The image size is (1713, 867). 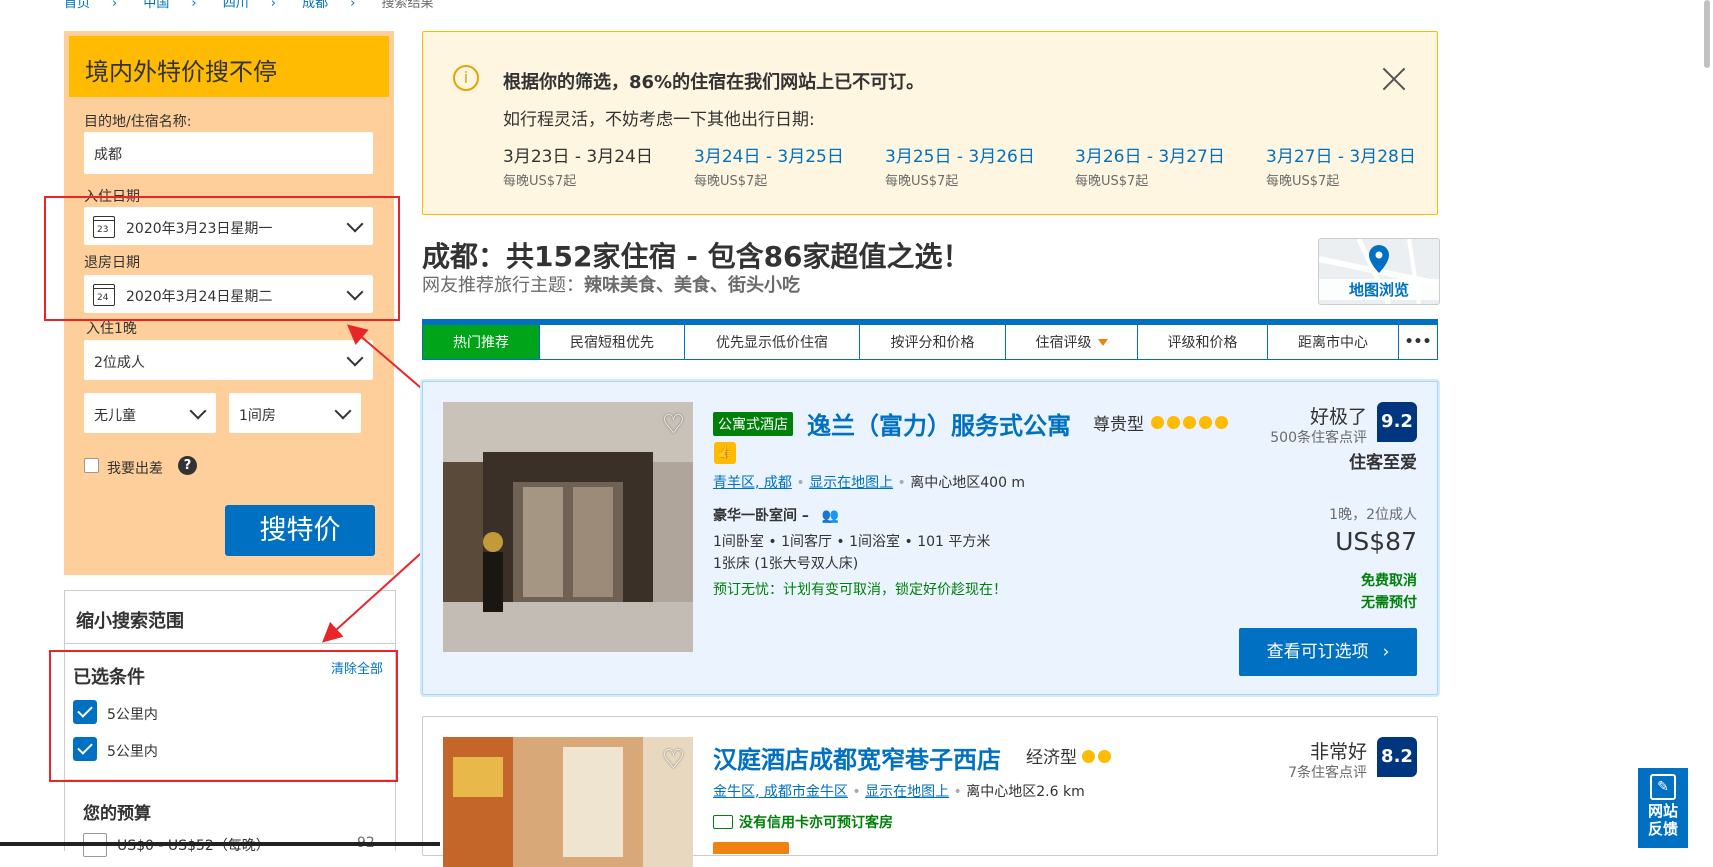 What do you see at coordinates (803, 822) in the screenshot?
I see `no-credit-card-note: 没有信用卡亦可预订客房` at bounding box center [803, 822].